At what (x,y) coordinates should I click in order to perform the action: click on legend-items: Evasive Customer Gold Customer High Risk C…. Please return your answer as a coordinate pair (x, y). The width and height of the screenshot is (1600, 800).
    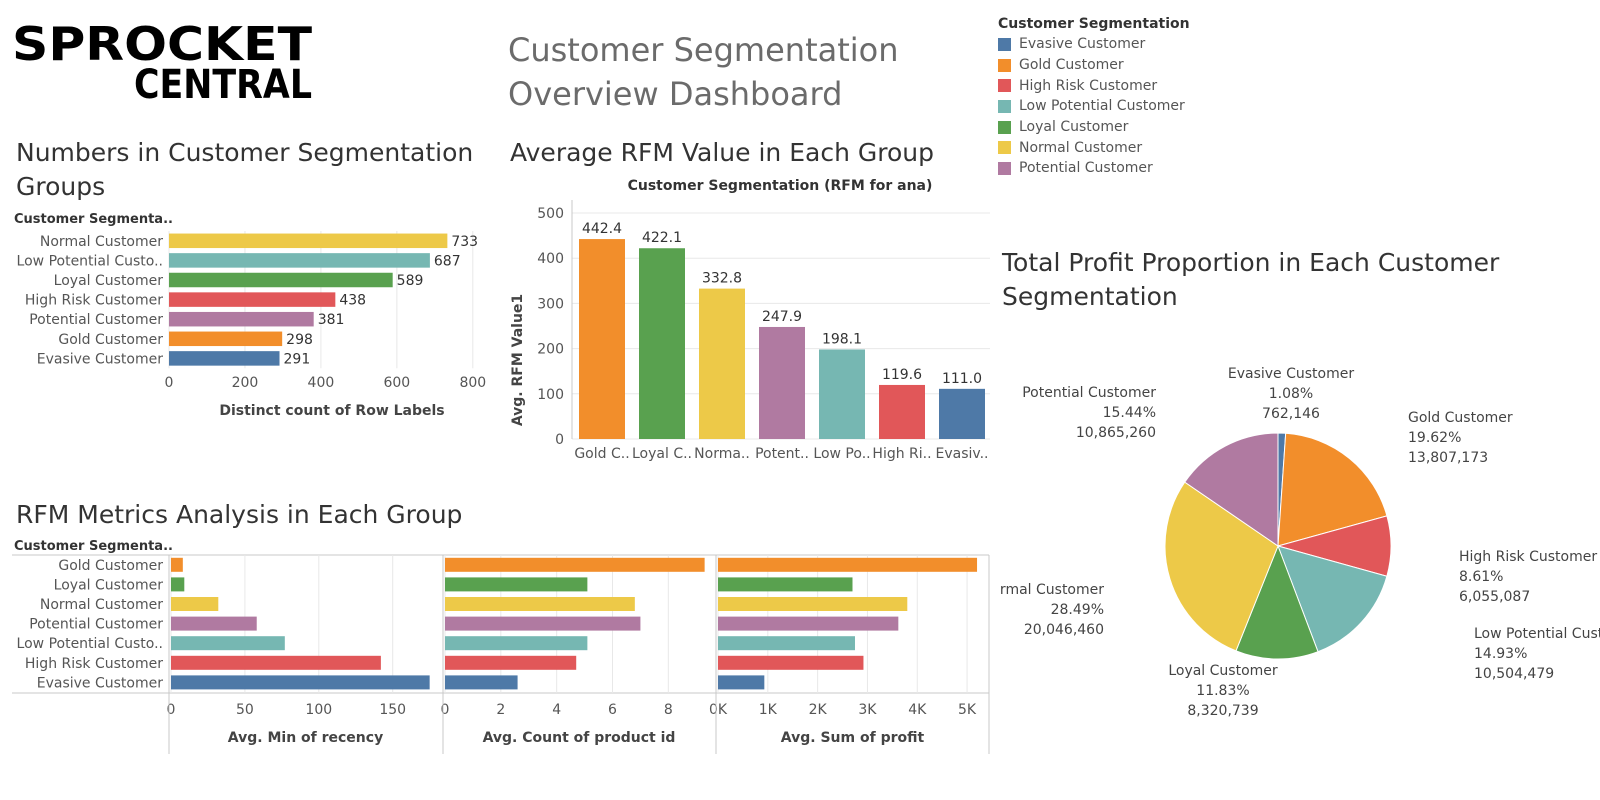
    Looking at the image, I should click on (1113, 106).